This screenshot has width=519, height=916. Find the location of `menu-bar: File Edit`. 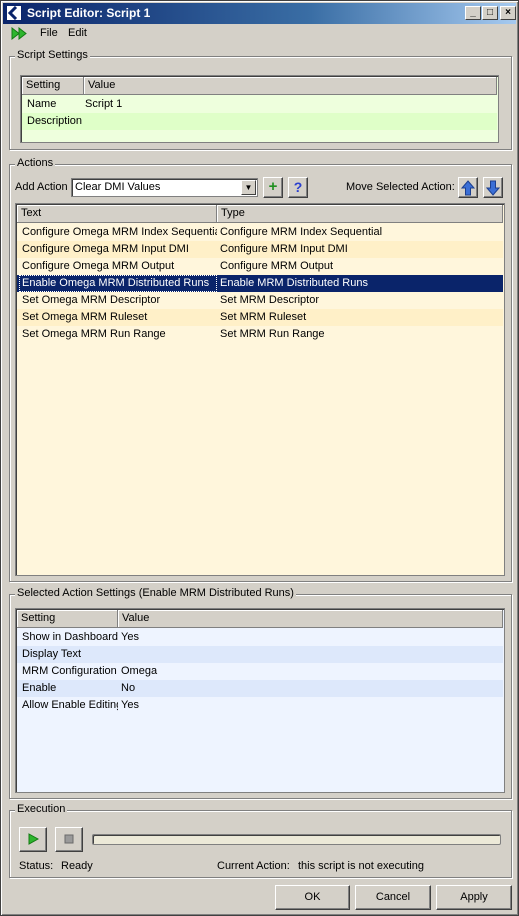

menu-bar: File Edit is located at coordinates (259, 34).